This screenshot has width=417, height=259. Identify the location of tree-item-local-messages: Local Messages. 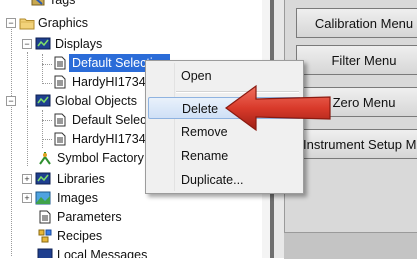
(130, 252).